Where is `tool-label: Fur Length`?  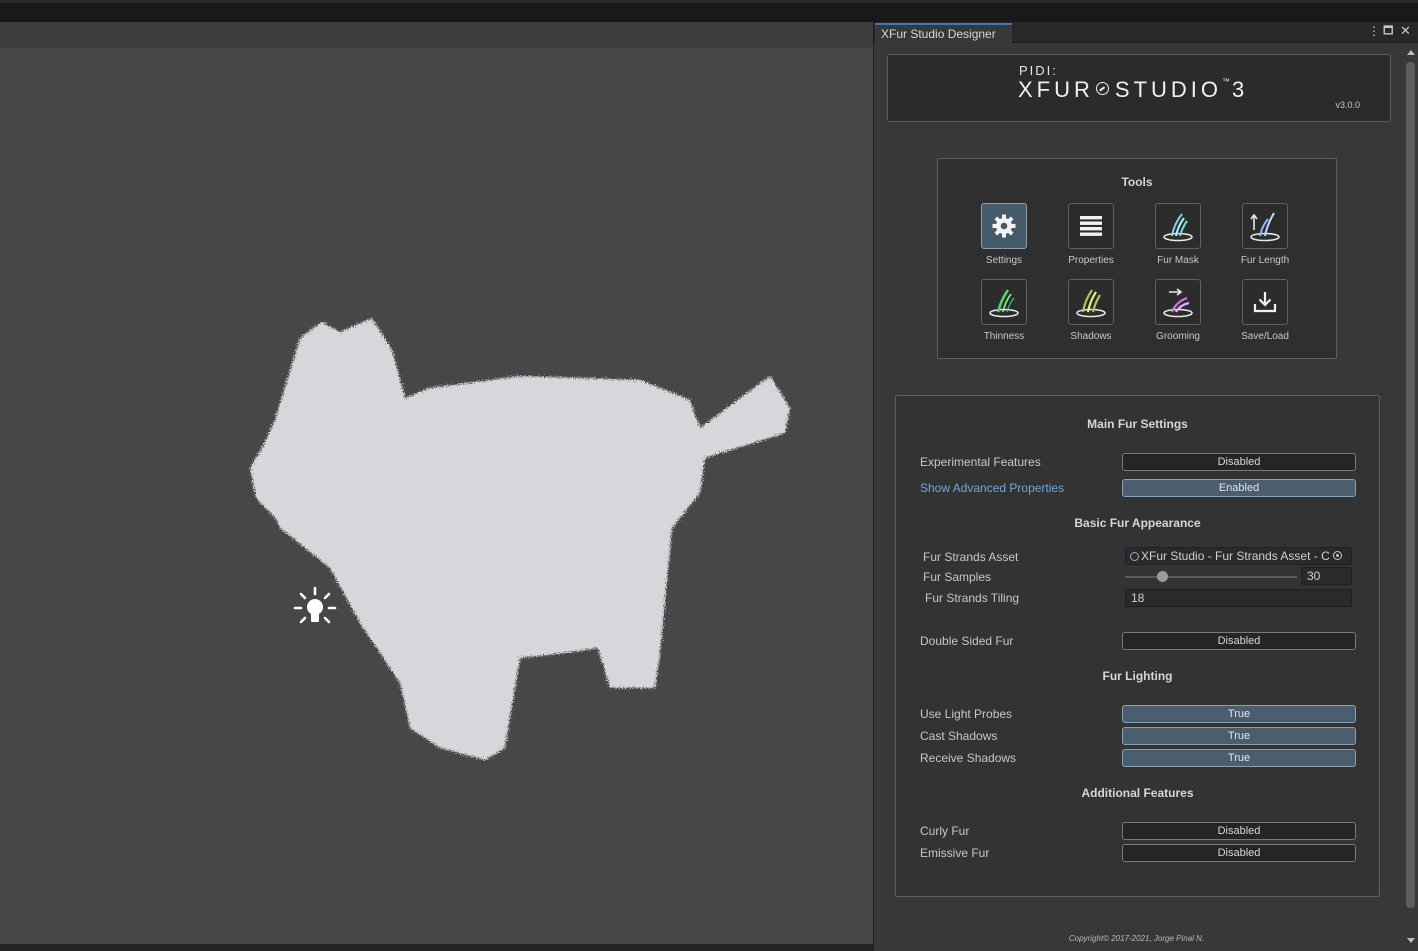 tool-label: Fur Length is located at coordinates (1265, 260).